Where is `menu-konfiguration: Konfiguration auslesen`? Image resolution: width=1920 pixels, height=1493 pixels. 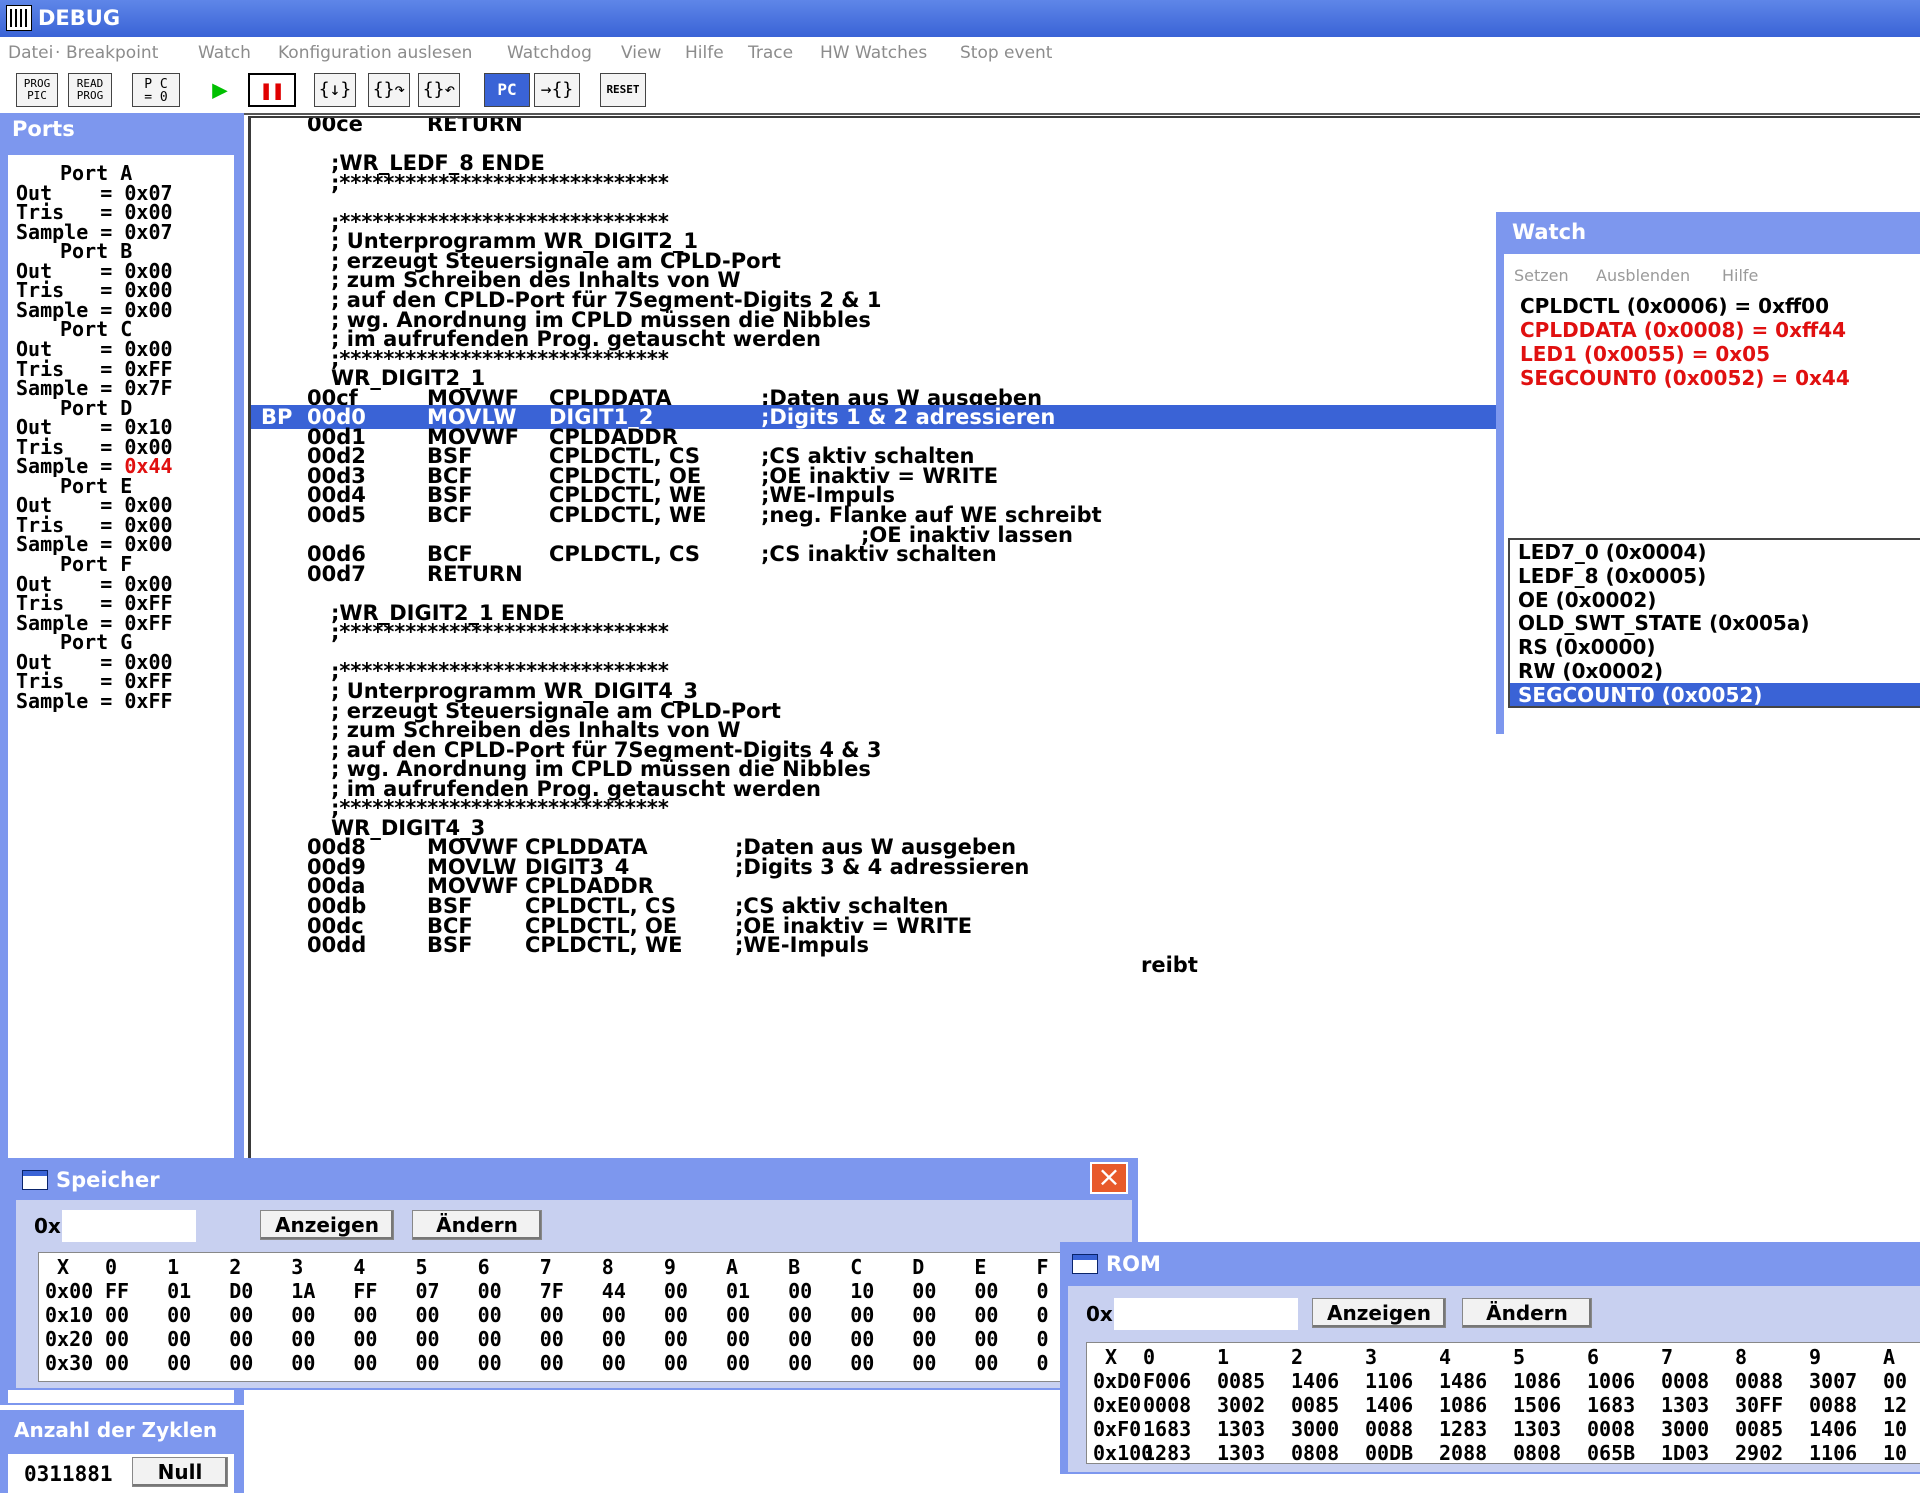 menu-konfiguration: Konfiguration auslesen is located at coordinates (375, 53).